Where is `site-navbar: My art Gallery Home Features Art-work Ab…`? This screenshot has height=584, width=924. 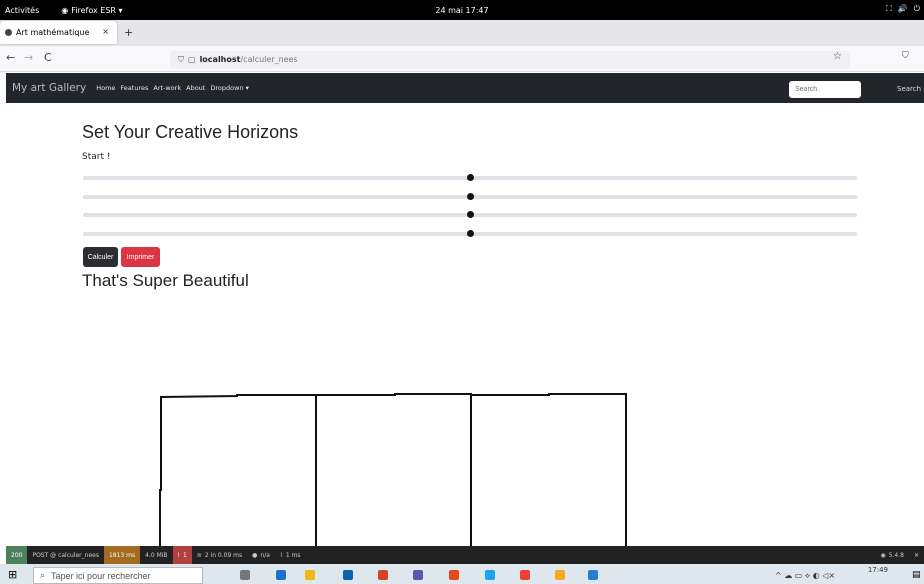 site-navbar: My art Gallery Home Features Art-work Ab… is located at coordinates (465, 88).